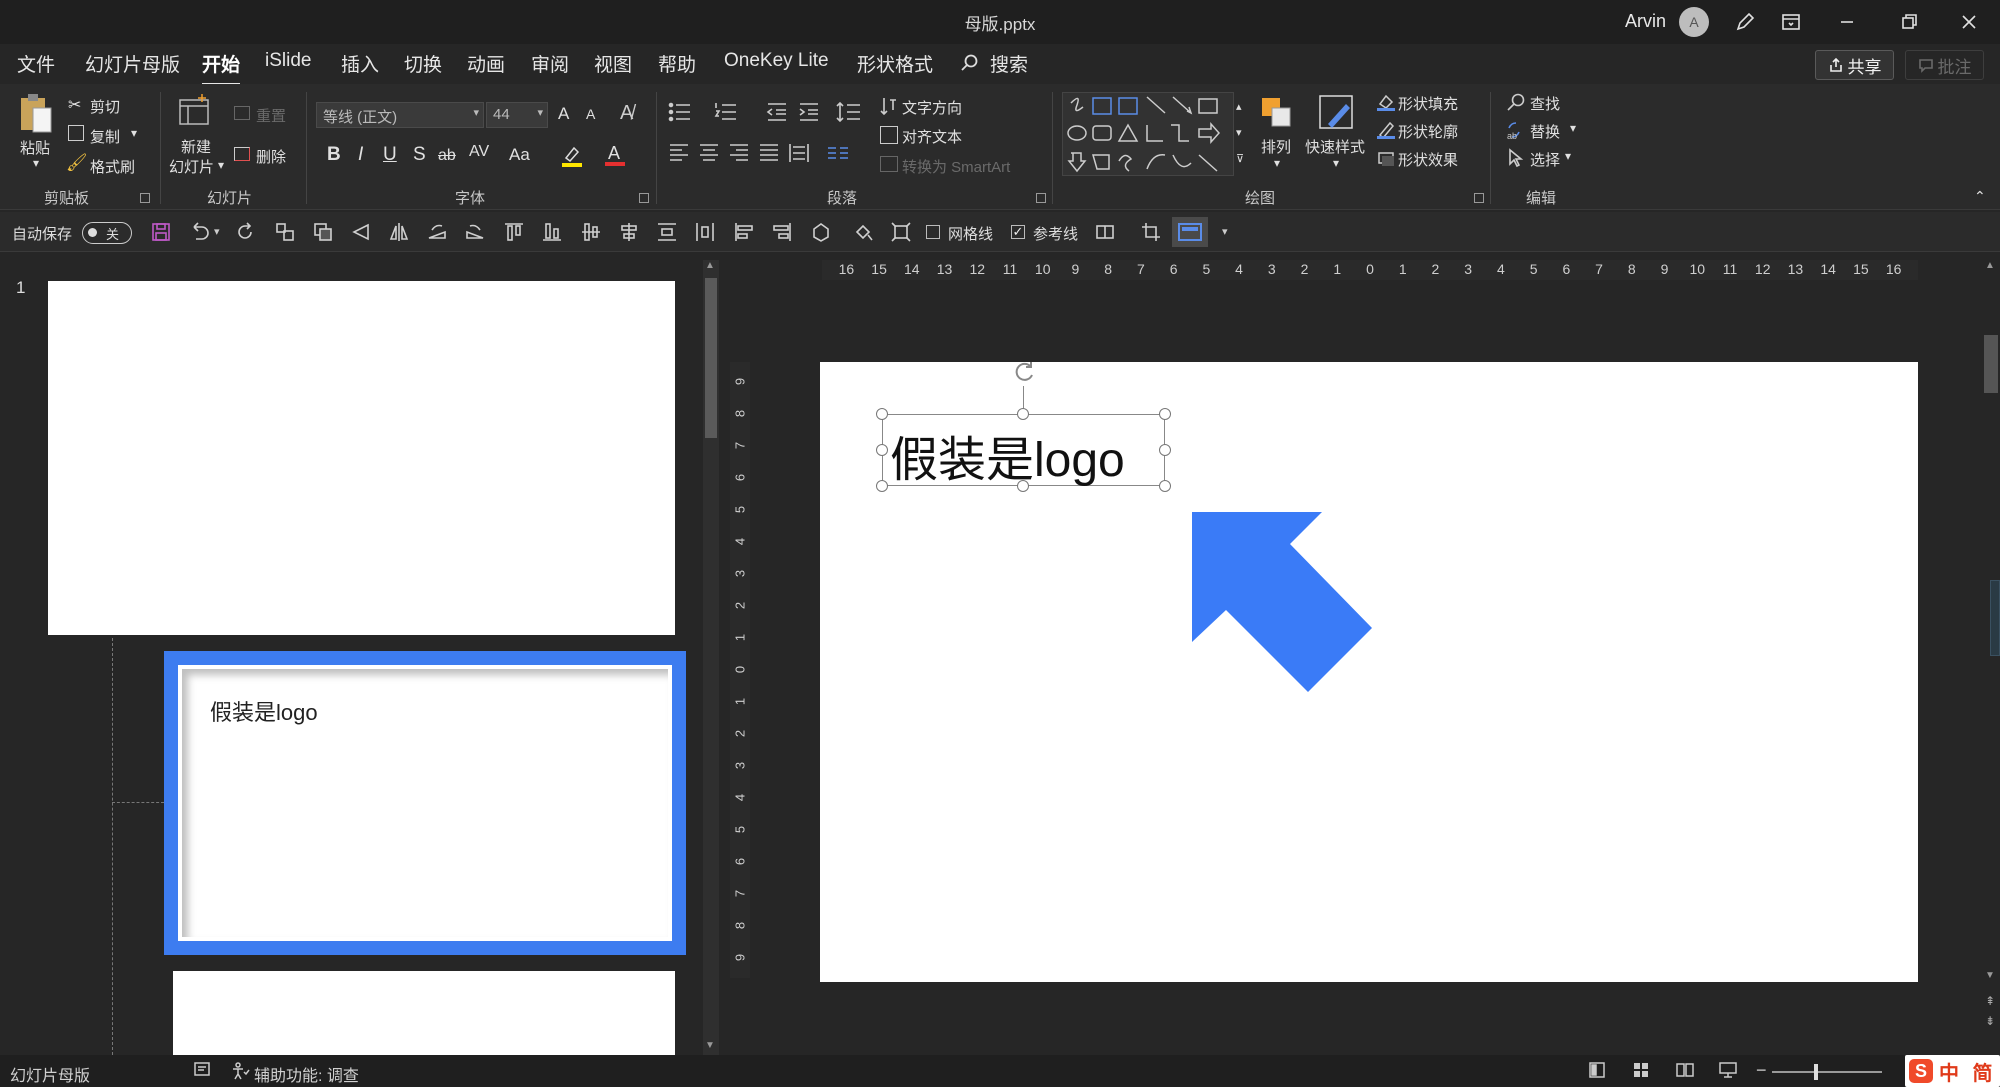 The width and height of the screenshot is (2000, 1087). I want to click on font-name-combo: 等线 (正文) ▾, so click(400, 115).